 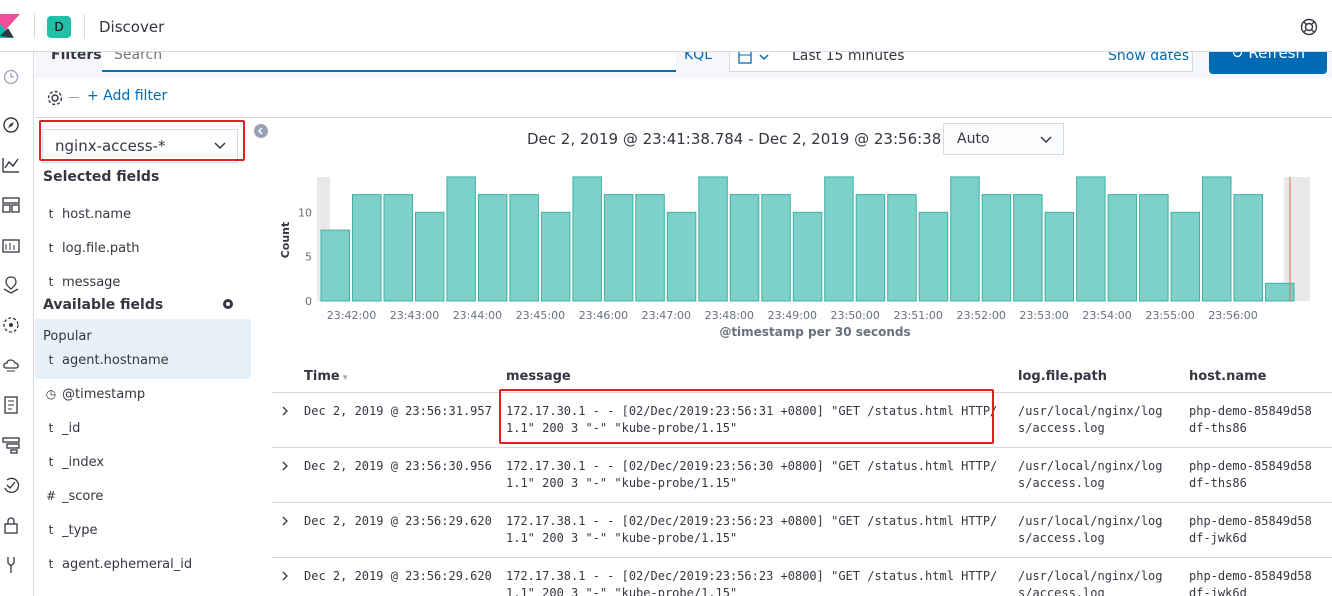 I want to click on y-tick-label: 10, so click(x=305, y=212).